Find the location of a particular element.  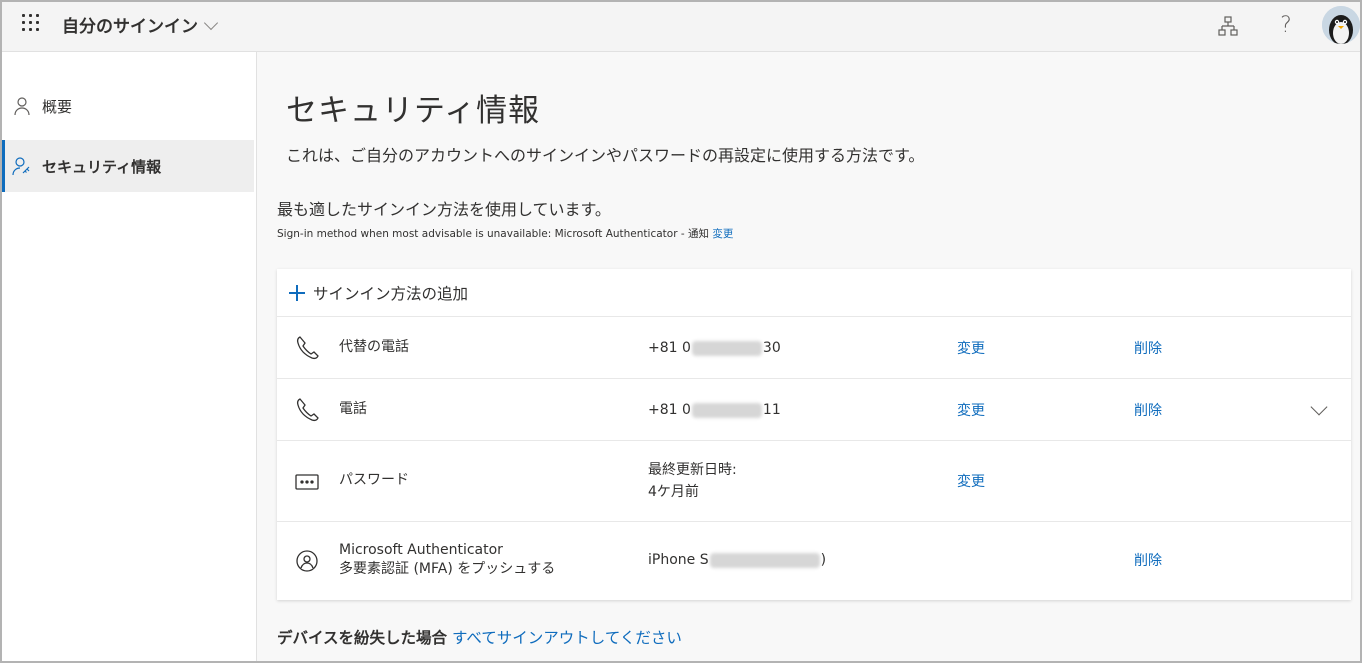

password-updated-label: 最終更新日時: is located at coordinates (692, 470).